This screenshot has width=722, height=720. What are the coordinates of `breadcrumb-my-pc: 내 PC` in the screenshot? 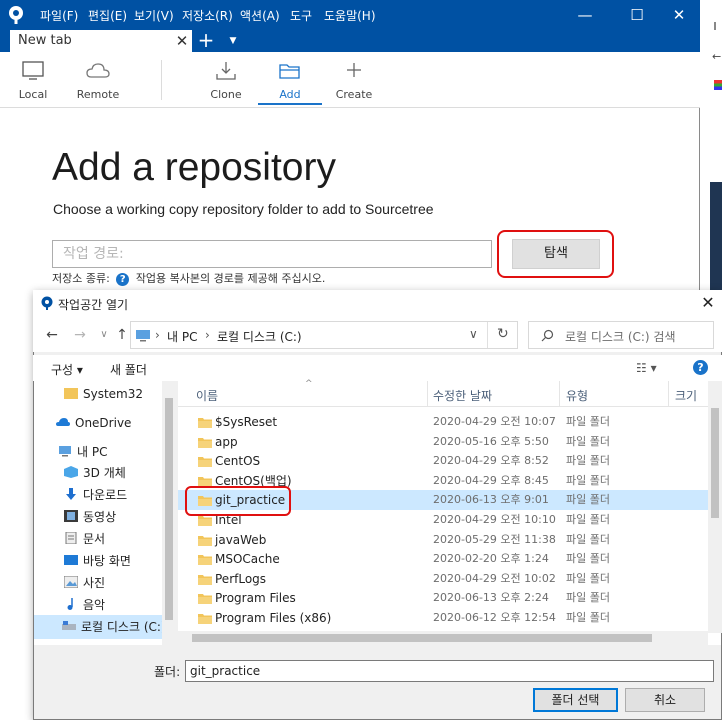 It's located at (182, 336).